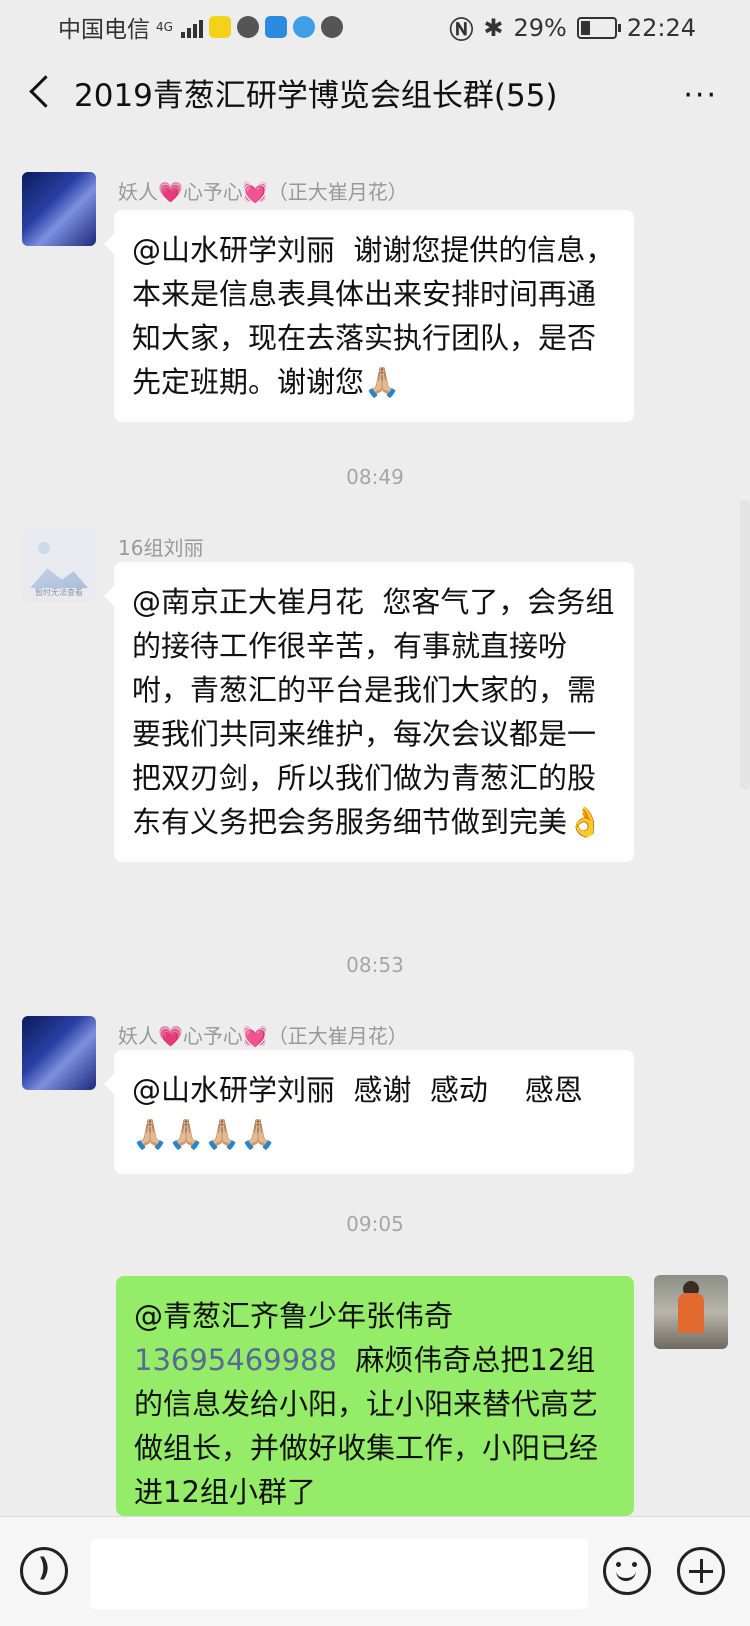 This screenshot has width=750, height=1626. Describe the element at coordinates (44, 1571) in the screenshot. I see `voice-icon` at that location.